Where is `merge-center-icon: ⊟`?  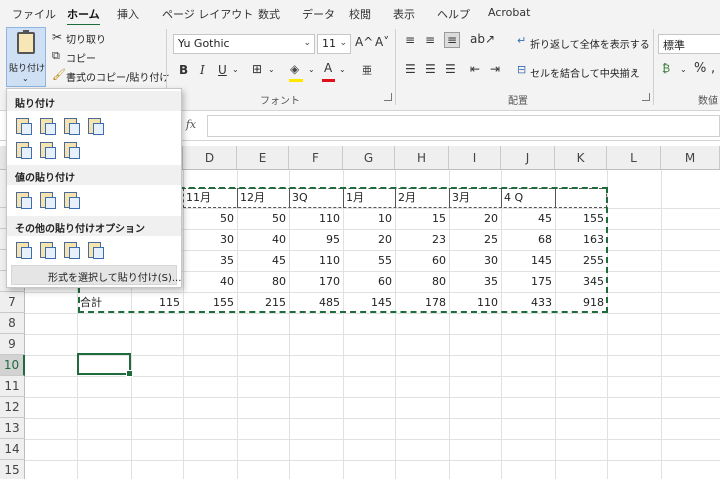
merge-center-icon: ⊟ is located at coordinates (521, 69).